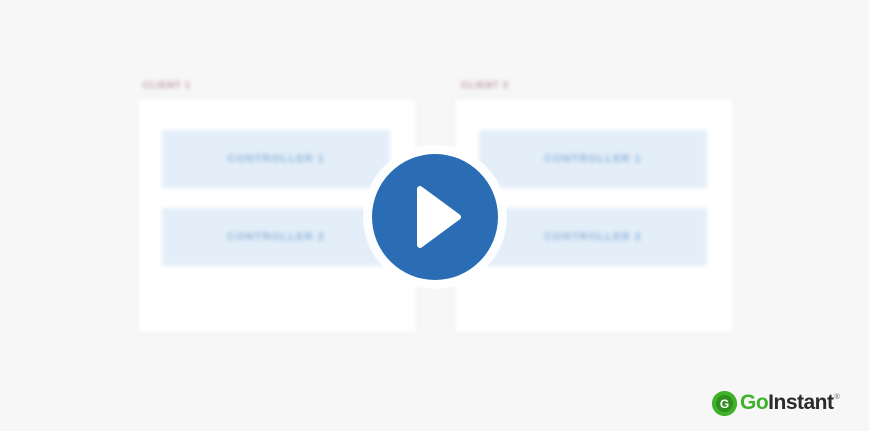  Describe the element at coordinates (439, 217) in the screenshot. I see `play-icon` at that location.